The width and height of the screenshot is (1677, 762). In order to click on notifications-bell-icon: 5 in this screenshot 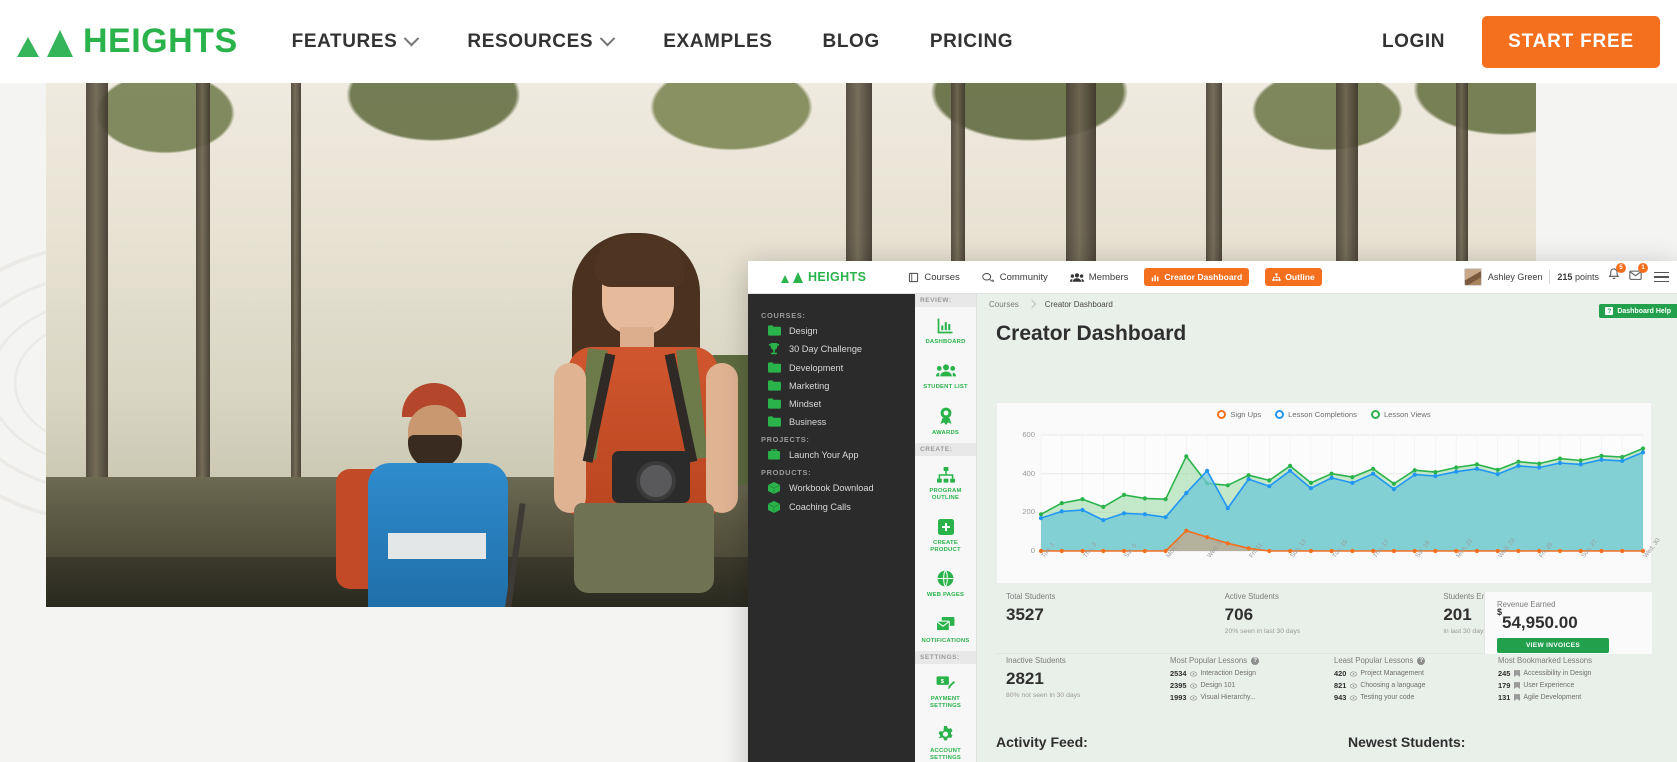, I will do `click(1617, 274)`.